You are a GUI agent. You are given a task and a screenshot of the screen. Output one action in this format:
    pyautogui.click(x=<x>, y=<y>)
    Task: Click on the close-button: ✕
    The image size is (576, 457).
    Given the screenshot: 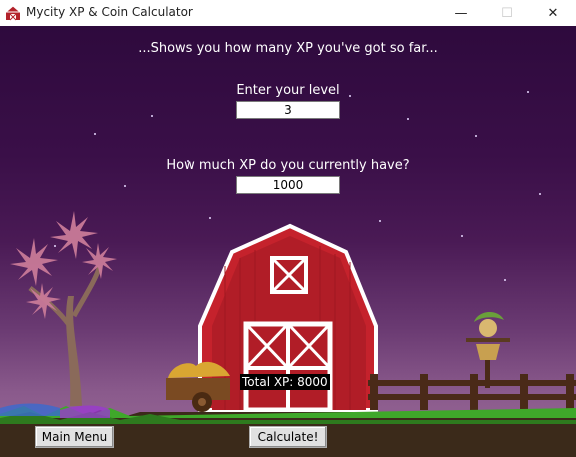 What is the action you would take?
    pyautogui.click(x=553, y=13)
    